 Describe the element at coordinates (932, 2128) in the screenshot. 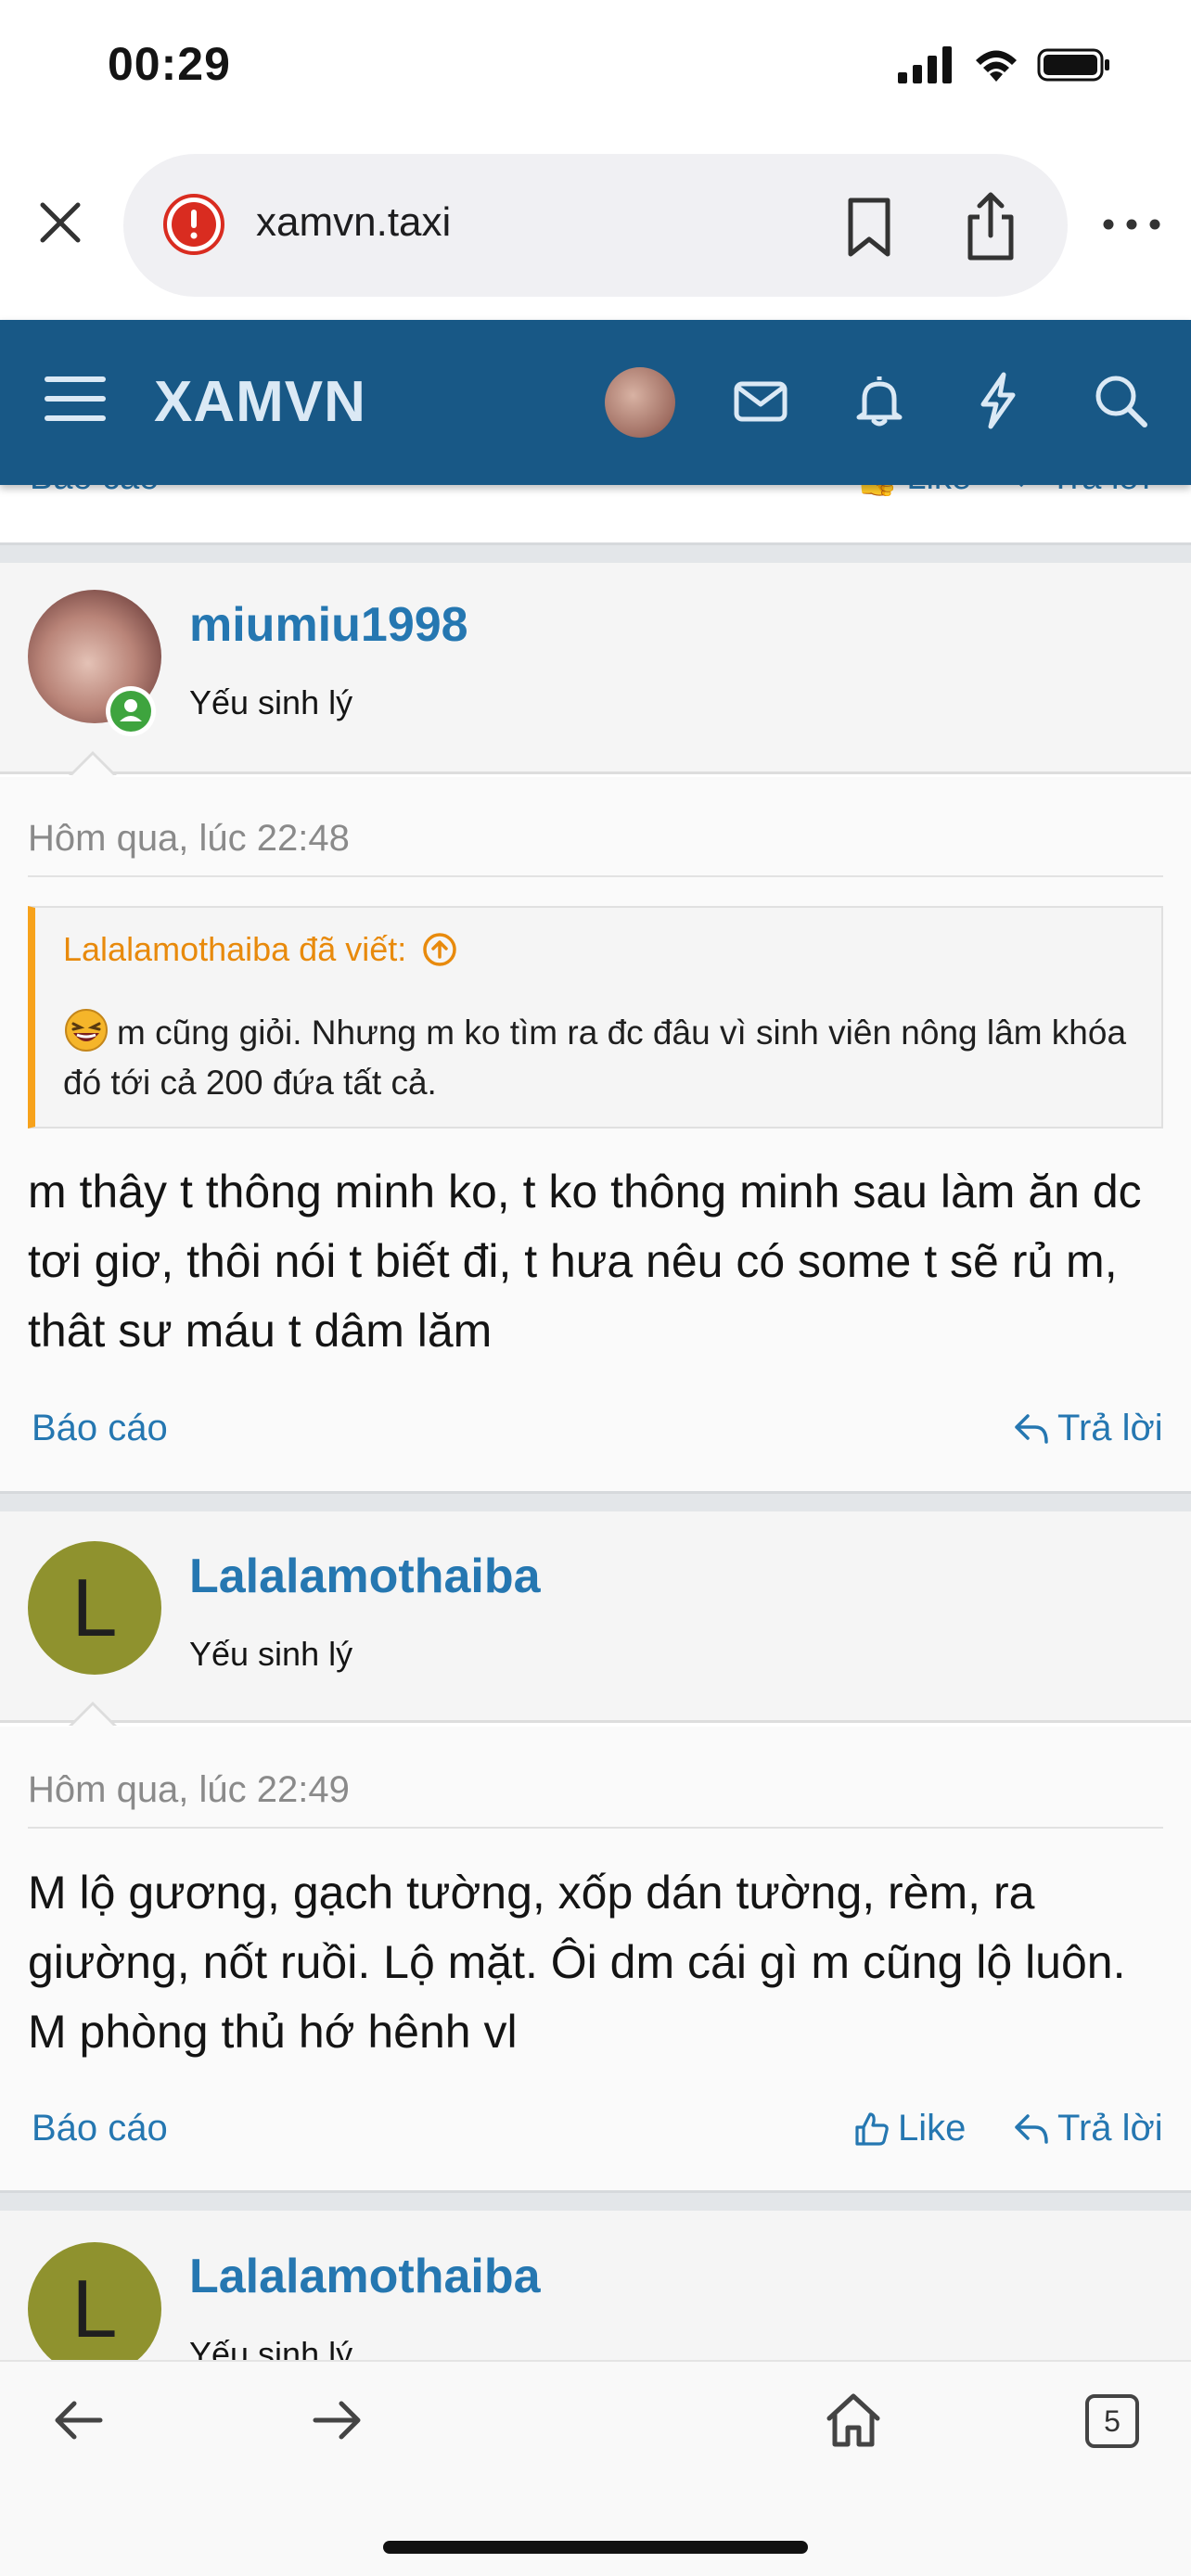

I see `like-label: Like` at that location.